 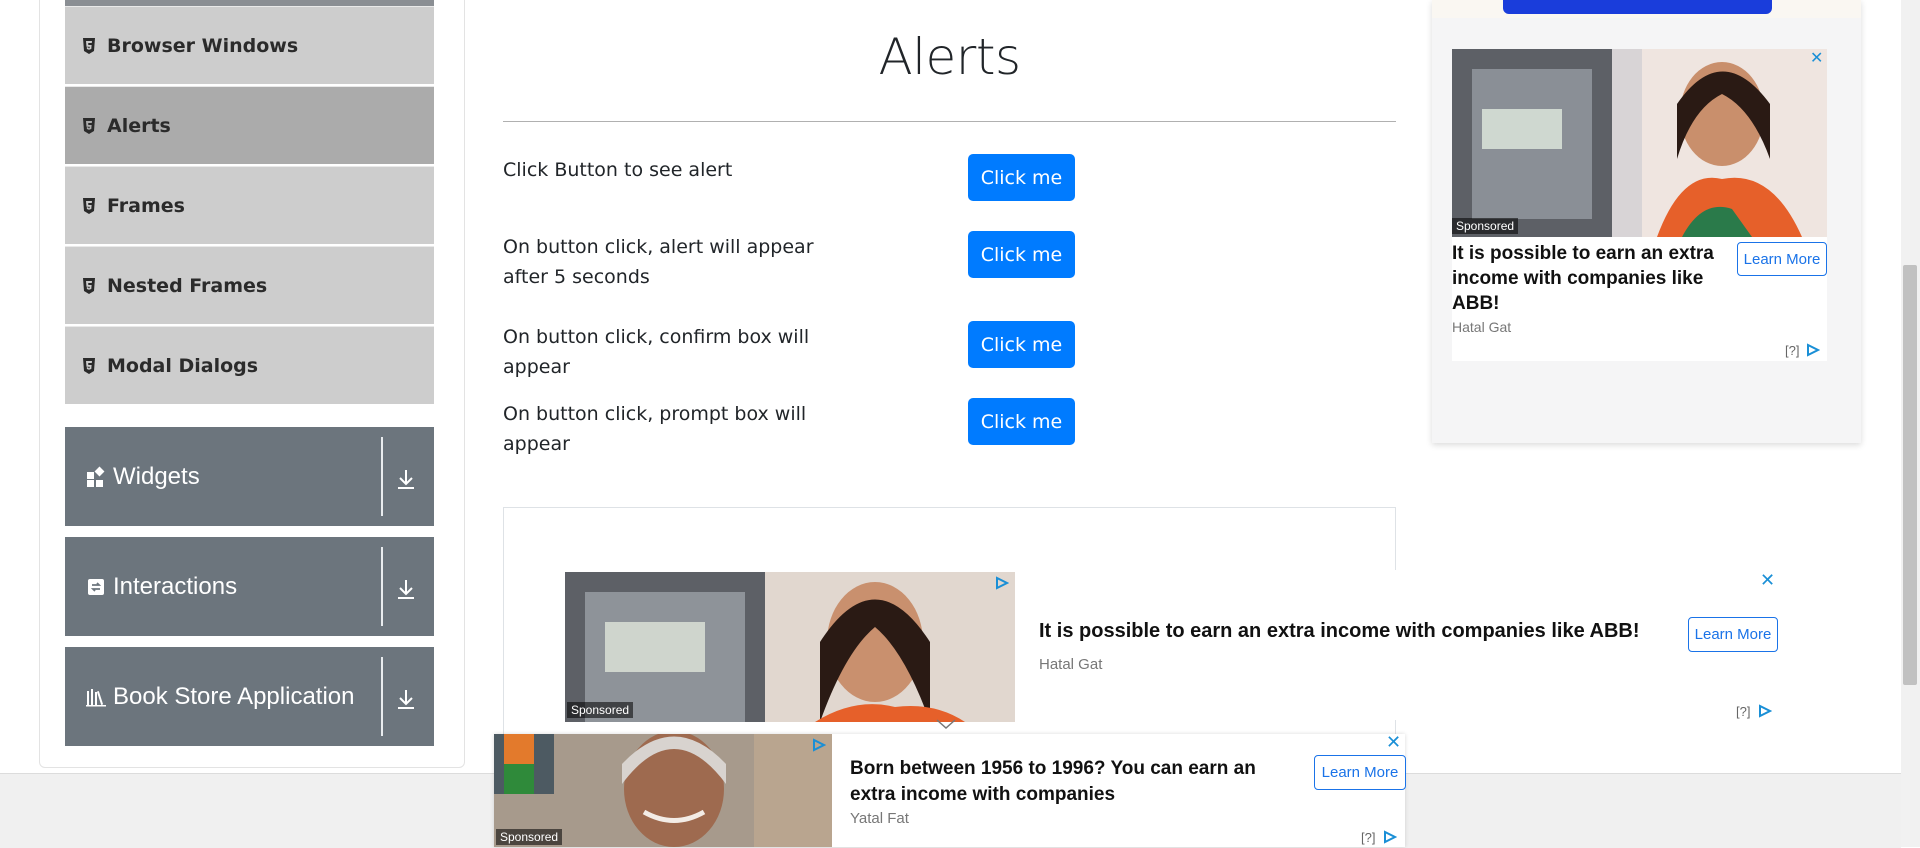 I want to click on confirm-button: Click me, so click(x=1021, y=344).